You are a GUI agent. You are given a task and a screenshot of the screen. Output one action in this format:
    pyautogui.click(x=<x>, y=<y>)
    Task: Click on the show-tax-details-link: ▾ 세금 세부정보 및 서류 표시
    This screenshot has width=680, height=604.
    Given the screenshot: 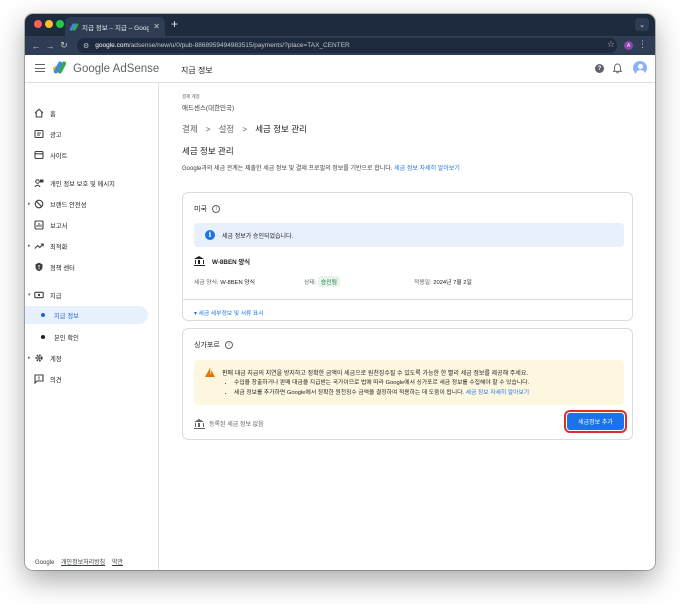 What is the action you would take?
    pyautogui.click(x=229, y=312)
    